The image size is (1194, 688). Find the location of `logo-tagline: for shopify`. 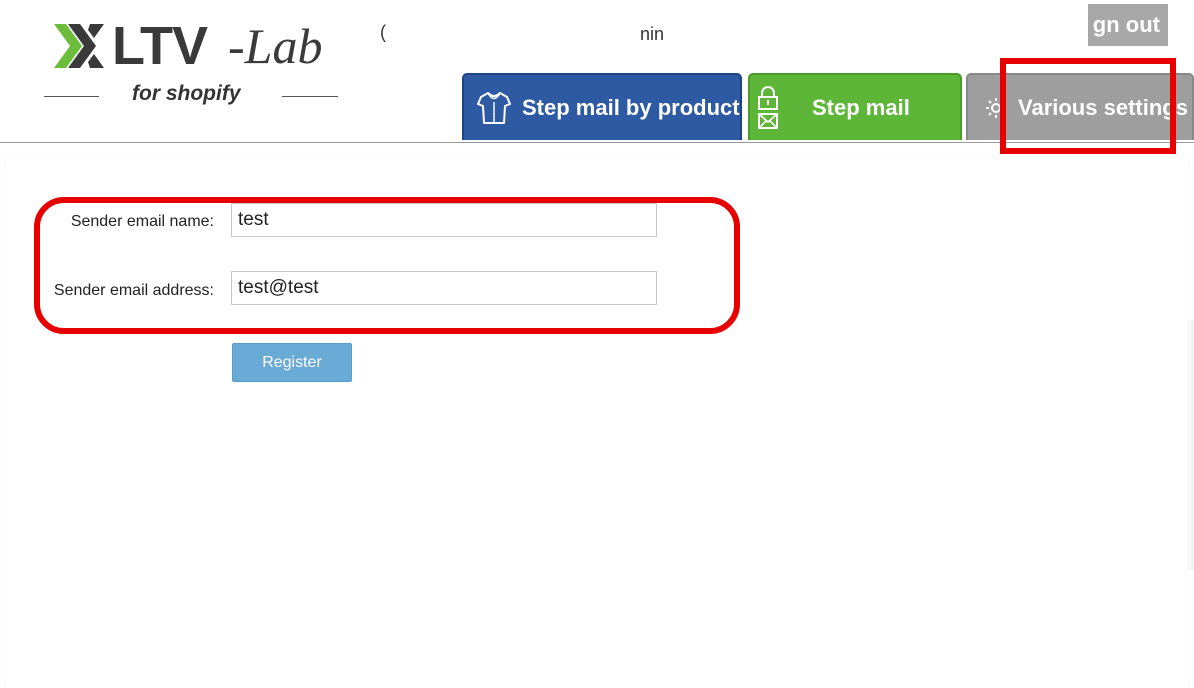

logo-tagline: for shopify is located at coordinates (186, 93).